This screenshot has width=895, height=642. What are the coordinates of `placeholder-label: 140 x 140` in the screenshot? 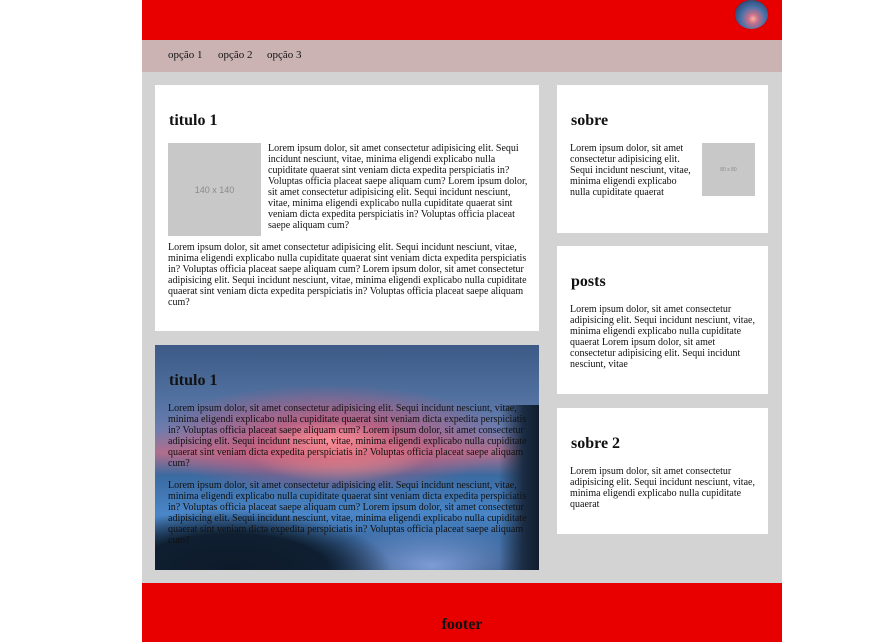 It's located at (214, 189).